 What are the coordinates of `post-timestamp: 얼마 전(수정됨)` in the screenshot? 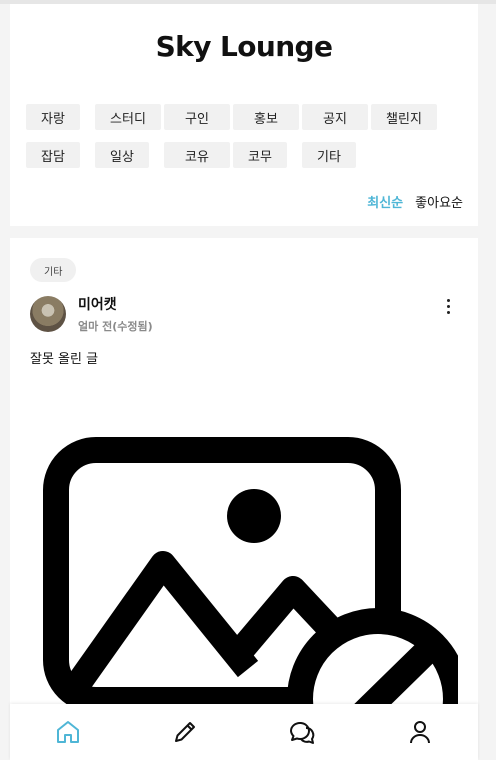 It's located at (115, 326).